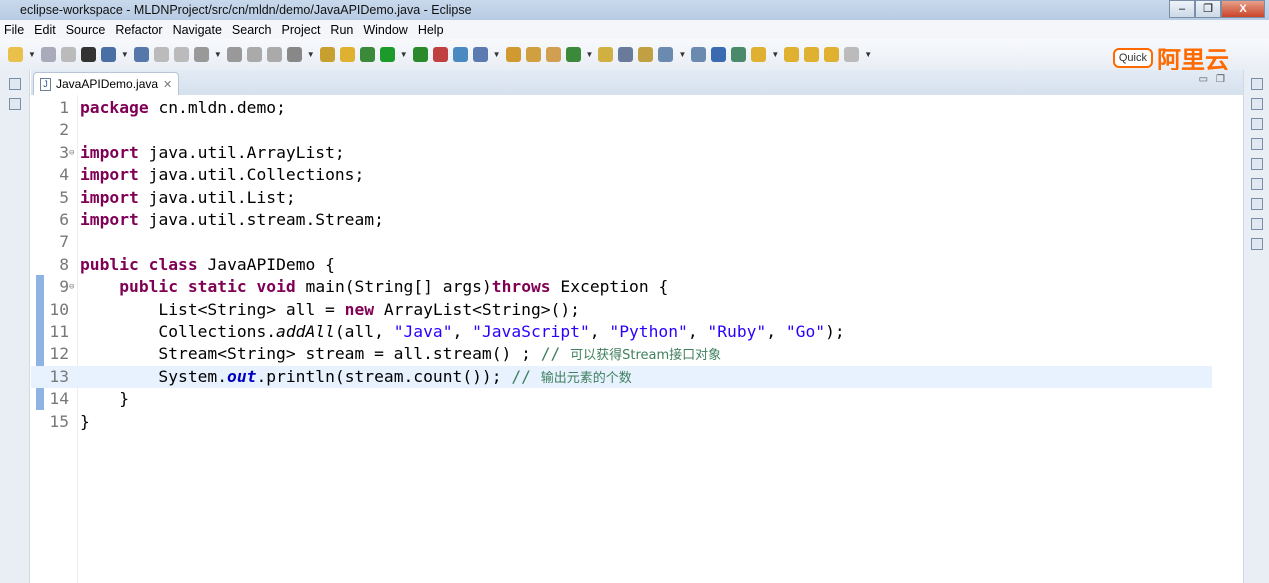  What do you see at coordinates (45, 30) in the screenshot?
I see `menu-edit: Edit` at bounding box center [45, 30].